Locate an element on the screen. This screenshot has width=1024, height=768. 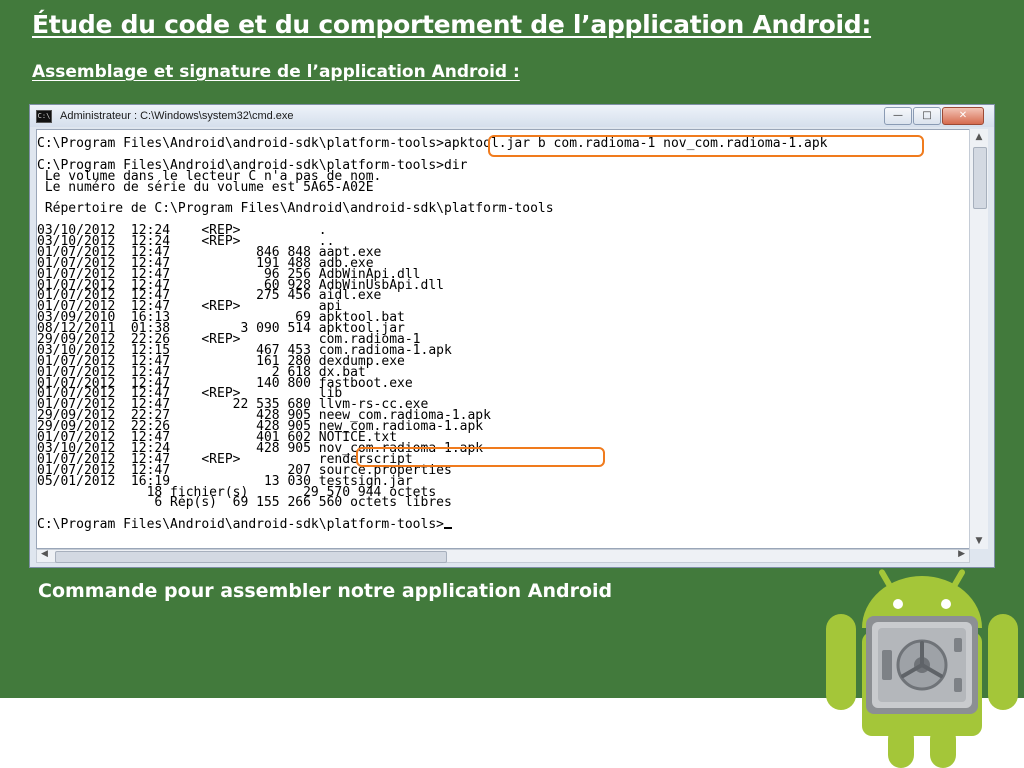
vertical-scrollbar: ▲ ▼ is located at coordinates (978, 339).